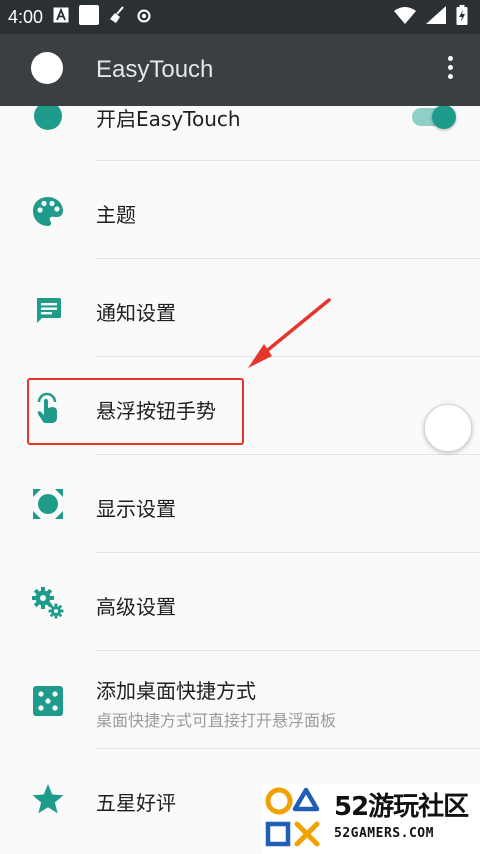  Describe the element at coordinates (240, 70) in the screenshot. I see `app-bar: EasyTouch` at that location.